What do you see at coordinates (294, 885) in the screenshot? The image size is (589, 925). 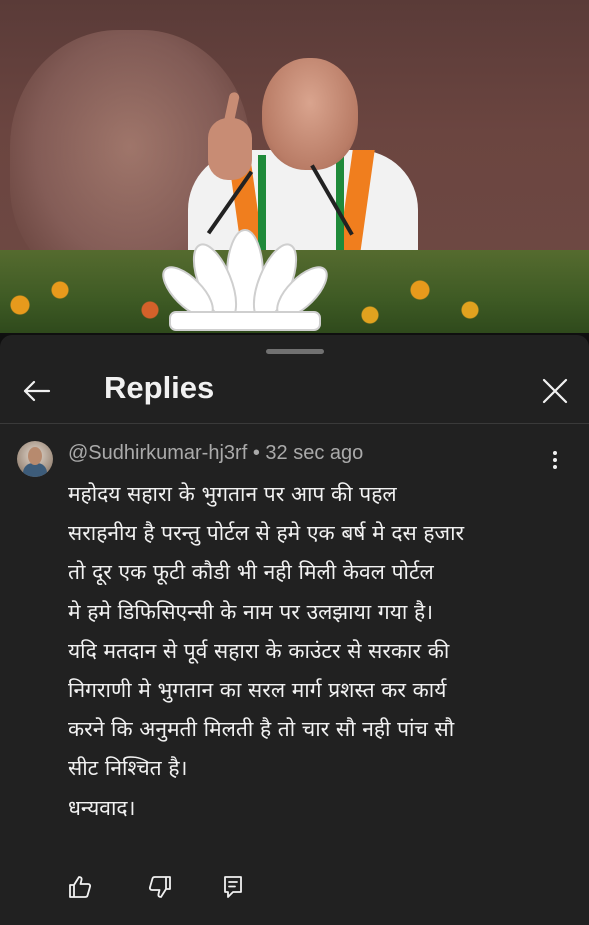 I see `comment-actions` at bounding box center [294, 885].